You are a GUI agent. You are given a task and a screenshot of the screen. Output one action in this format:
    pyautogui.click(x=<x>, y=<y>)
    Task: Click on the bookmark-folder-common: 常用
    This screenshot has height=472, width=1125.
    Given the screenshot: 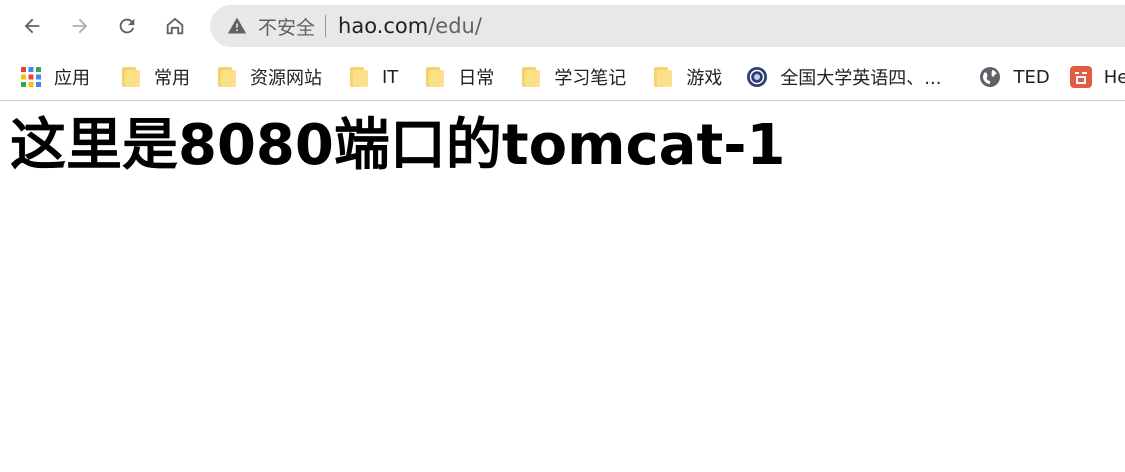 What is the action you would take?
    pyautogui.click(x=155, y=77)
    